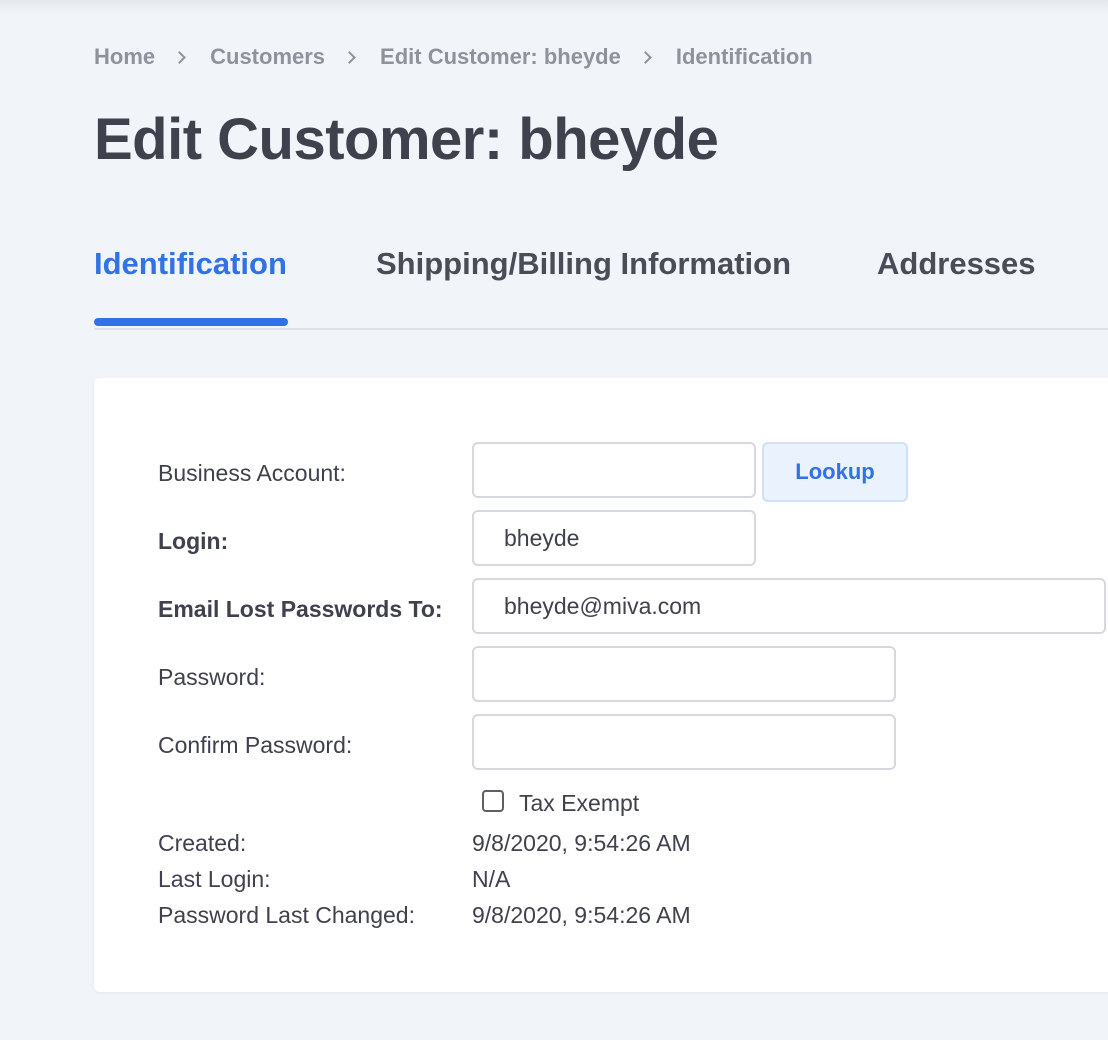 The image size is (1108, 1040). I want to click on breadcrumb-home: Home, so click(124, 57).